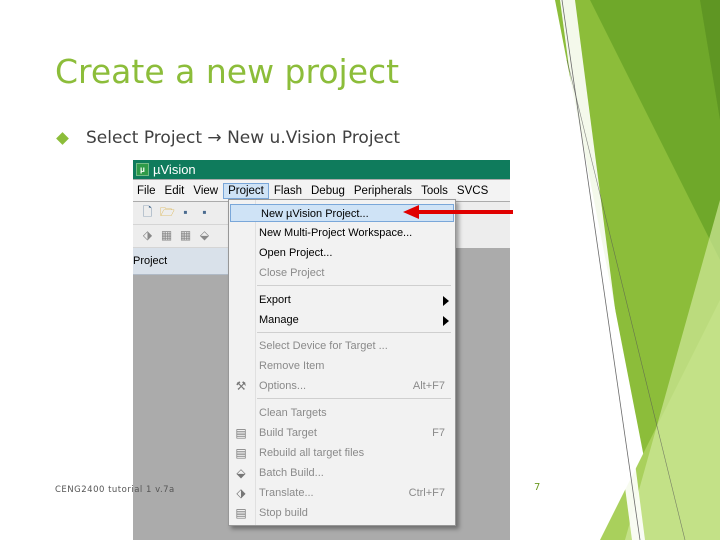  Describe the element at coordinates (174, 169) in the screenshot. I see `window-title: µVision` at that location.